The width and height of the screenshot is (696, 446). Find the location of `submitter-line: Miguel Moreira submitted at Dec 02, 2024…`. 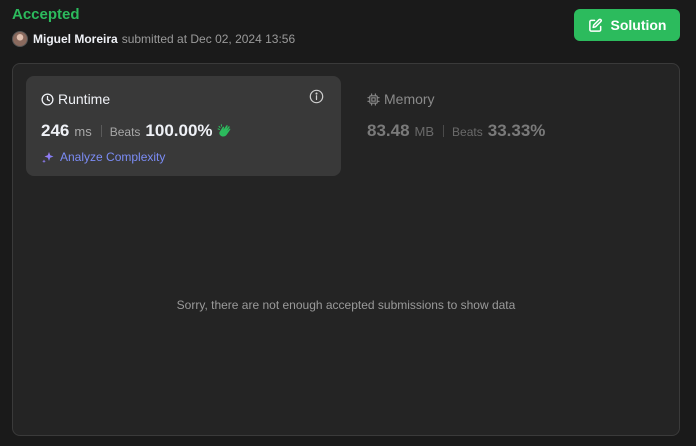

submitter-line: Miguel Moreira submitted at Dec 02, 2024… is located at coordinates (153, 39).